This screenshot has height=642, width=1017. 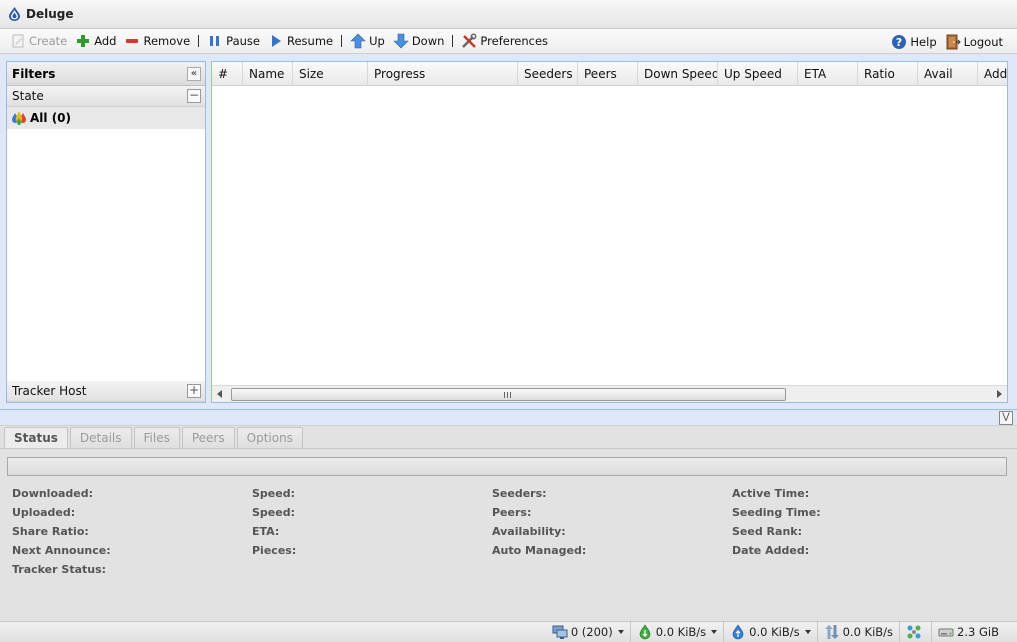 I want to click on column-header-ratio: Ratio, so click(x=888, y=74).